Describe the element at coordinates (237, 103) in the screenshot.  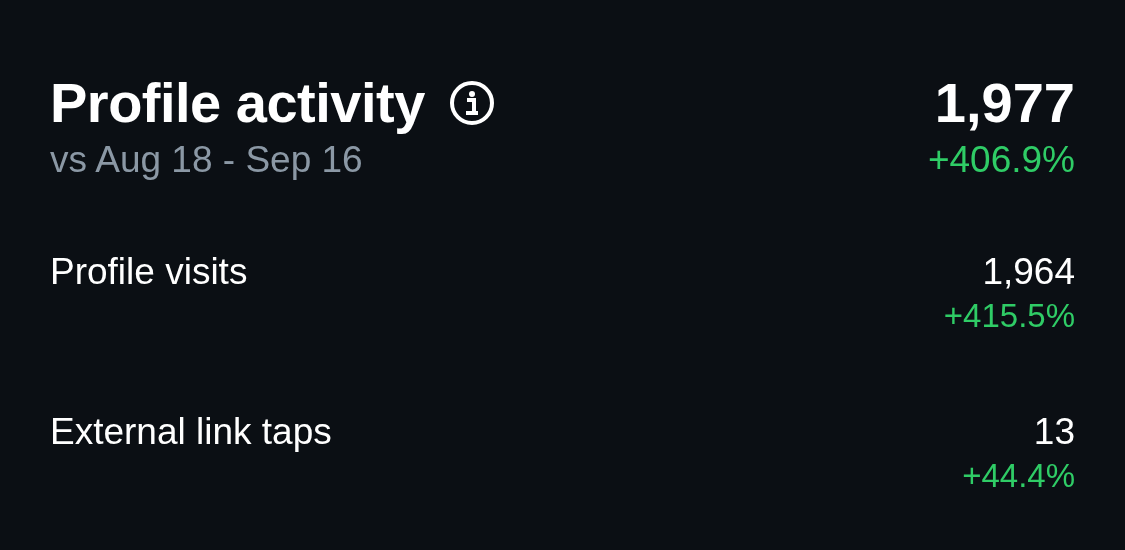
I see `card-title: Profile activity` at that location.